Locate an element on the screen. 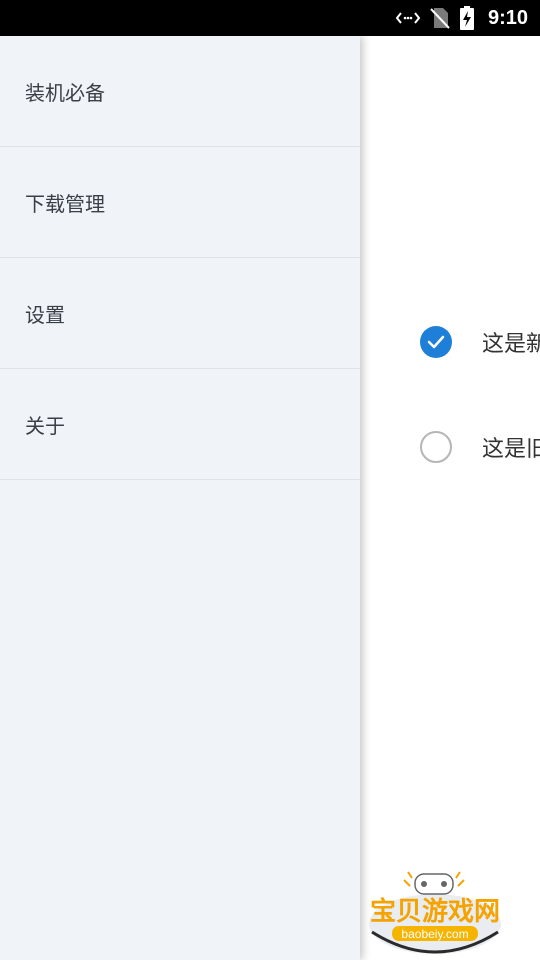 Image resolution: width=540 pixels, height=960 pixels. radio-unchecked-icon is located at coordinates (436, 447).